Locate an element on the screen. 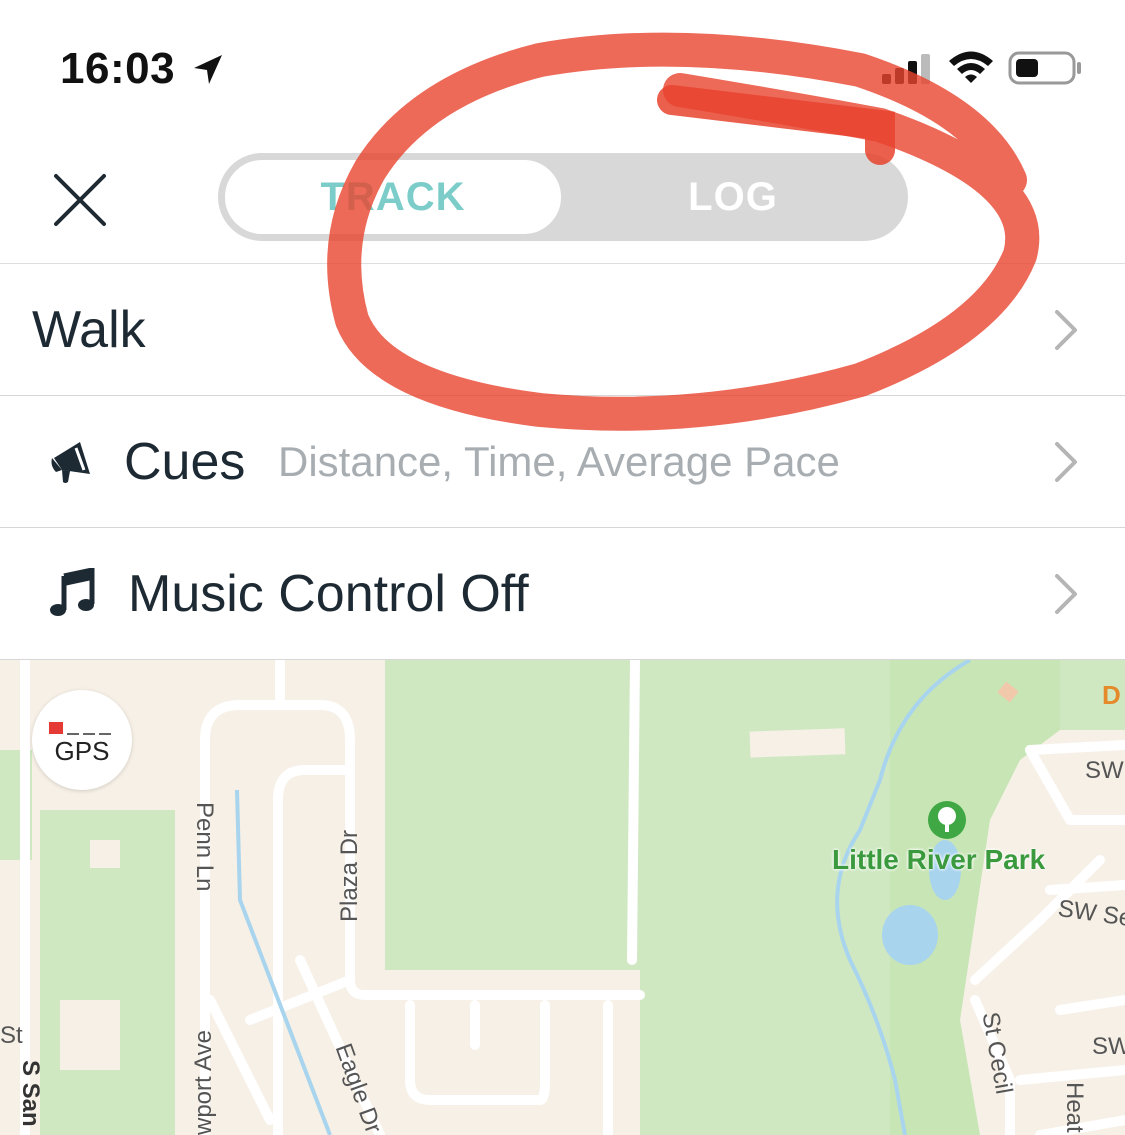 The image size is (1125, 1135). activity-type-row: Walk is located at coordinates (562, 330).